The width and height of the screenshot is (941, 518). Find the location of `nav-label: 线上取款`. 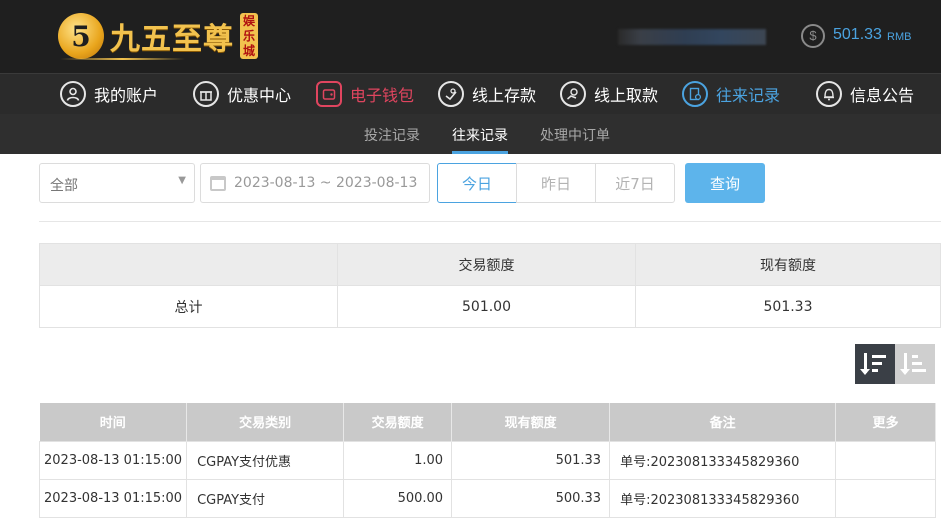

nav-label: 线上取款 is located at coordinates (626, 95).